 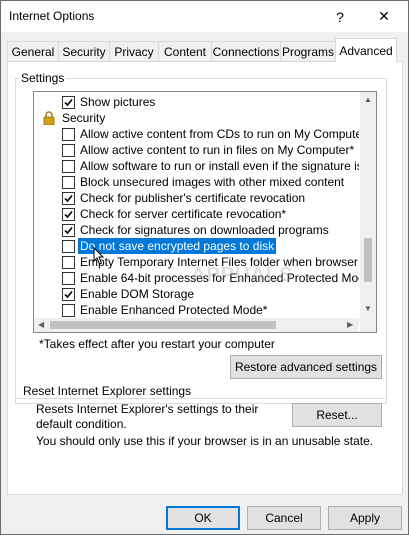 I want to click on tab-advanced: Advanced, so click(x=366, y=50).